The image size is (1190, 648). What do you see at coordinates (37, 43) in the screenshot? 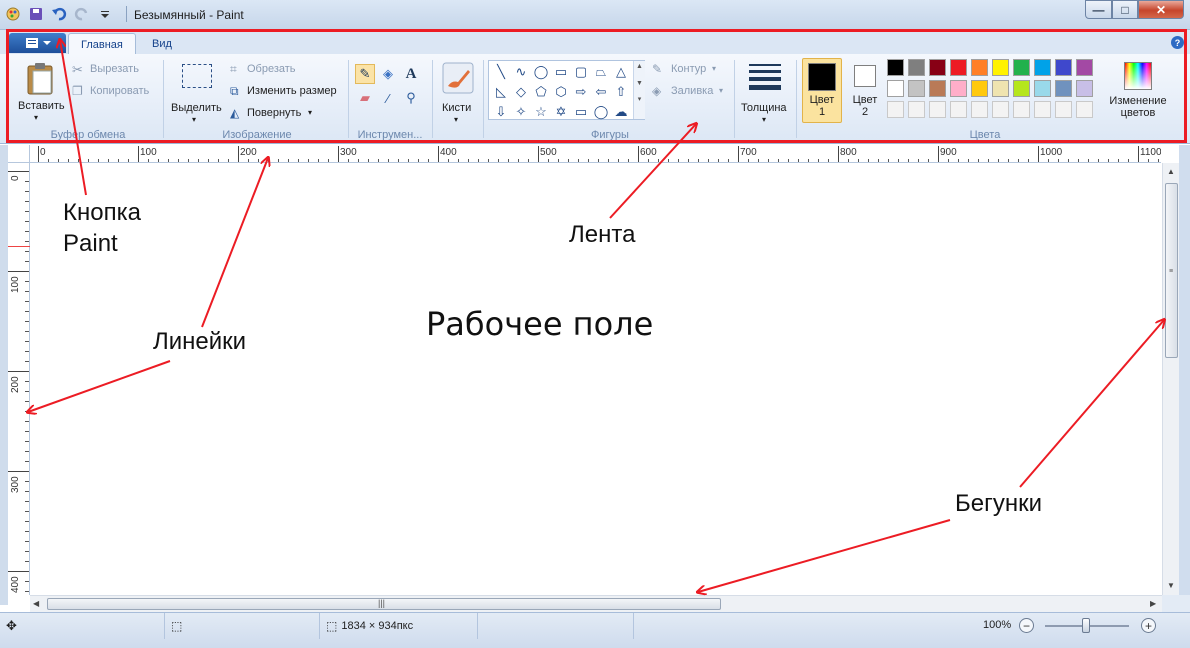
I see `paint-menu-button` at bounding box center [37, 43].